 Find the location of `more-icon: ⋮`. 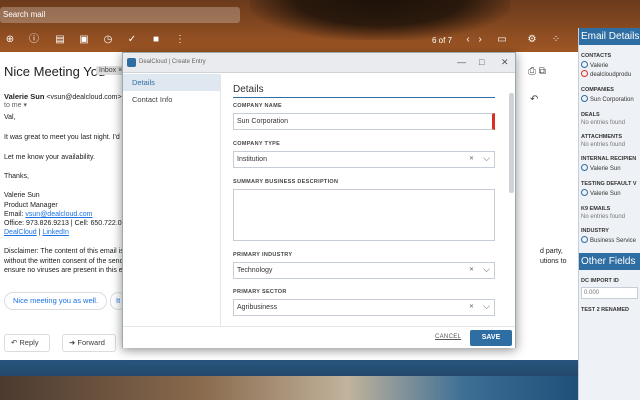

more-icon: ⋮ is located at coordinates (180, 40).